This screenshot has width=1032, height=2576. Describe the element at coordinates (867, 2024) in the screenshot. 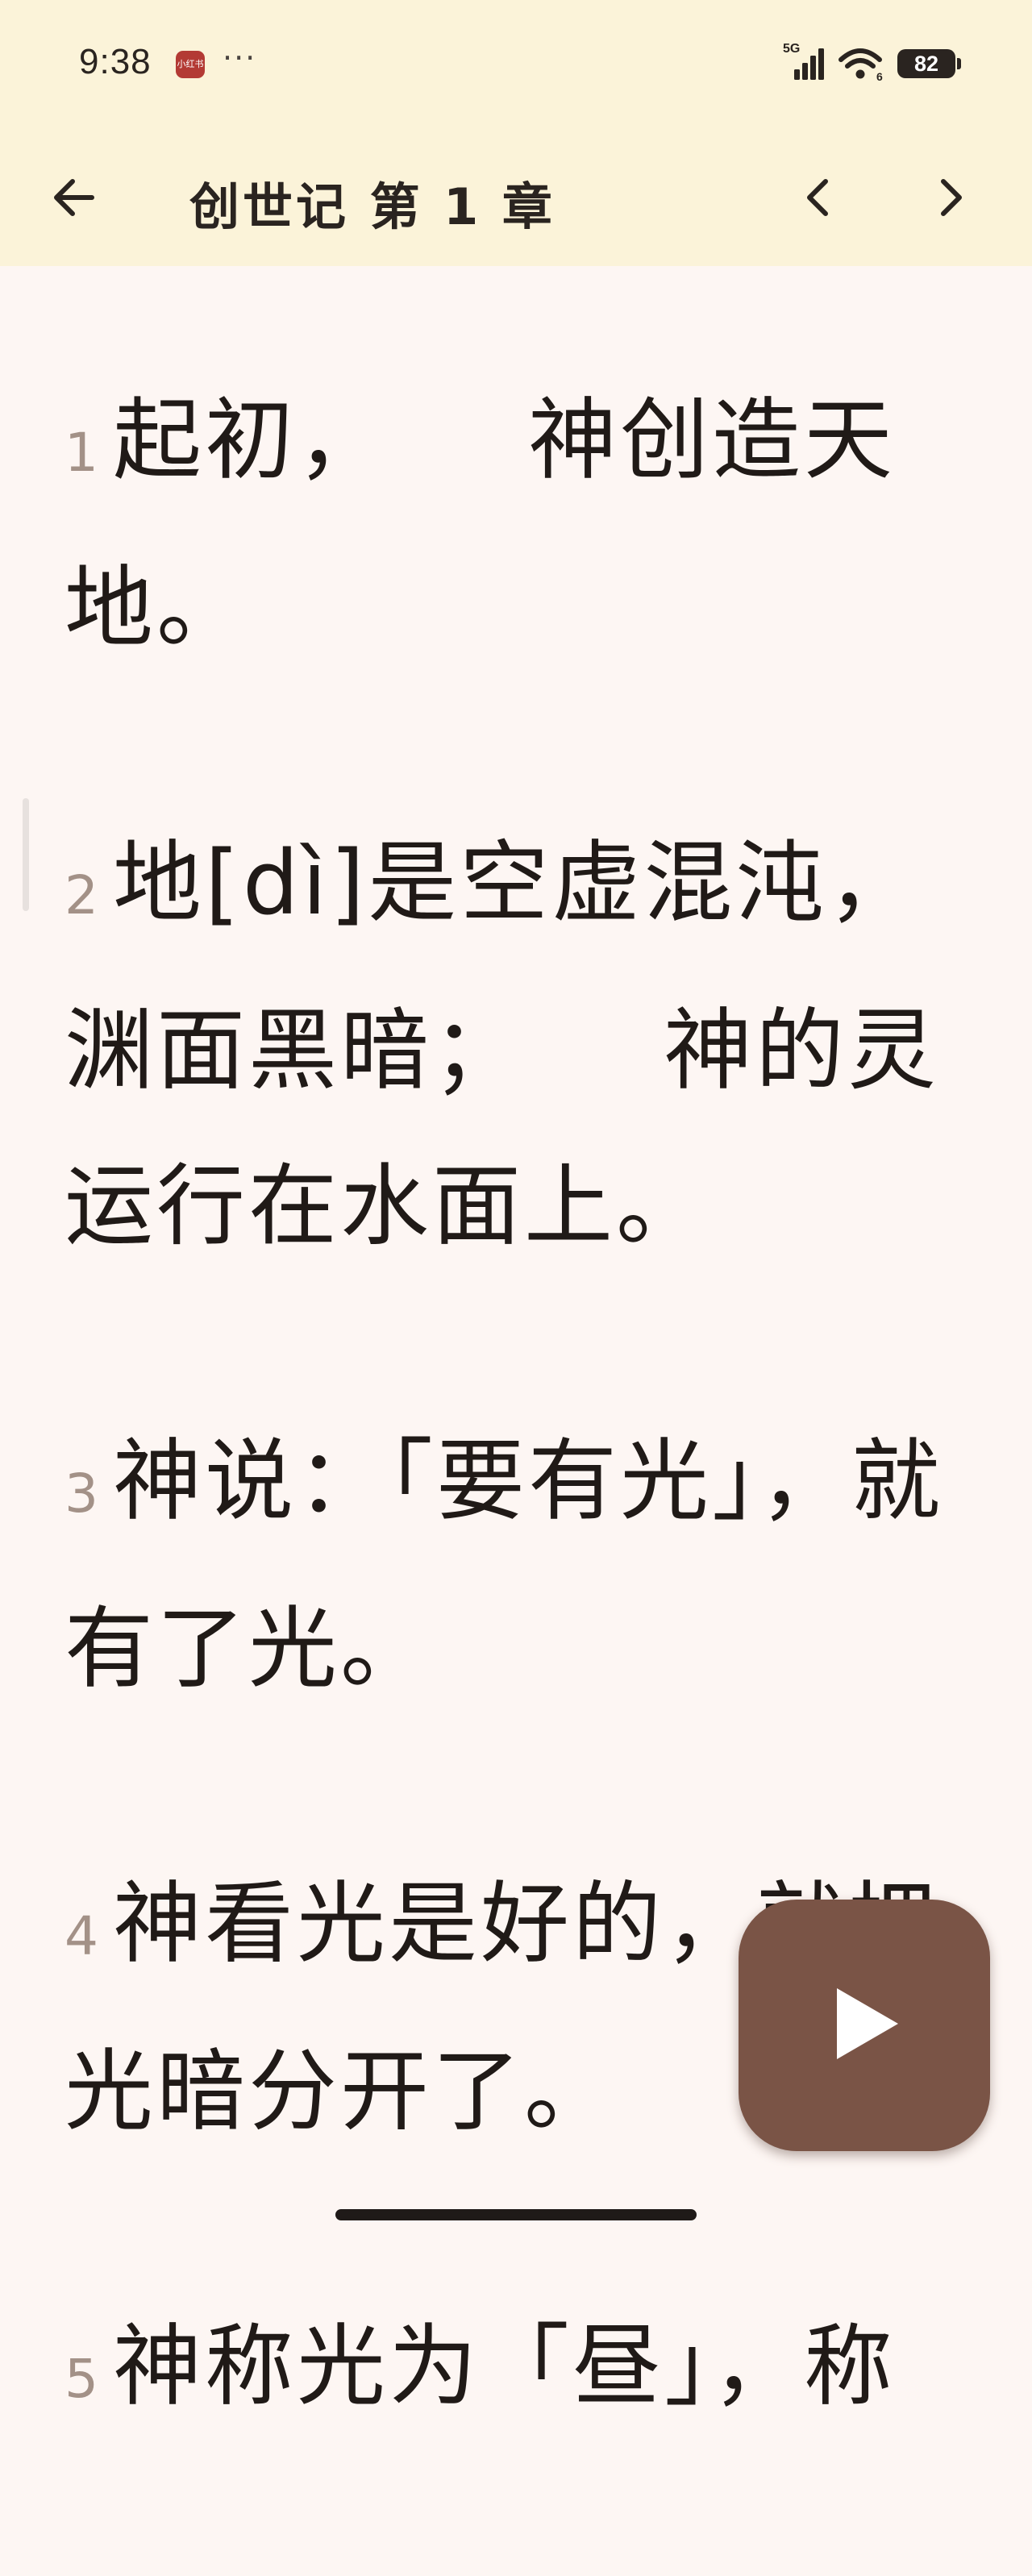

I see `play-icon` at that location.